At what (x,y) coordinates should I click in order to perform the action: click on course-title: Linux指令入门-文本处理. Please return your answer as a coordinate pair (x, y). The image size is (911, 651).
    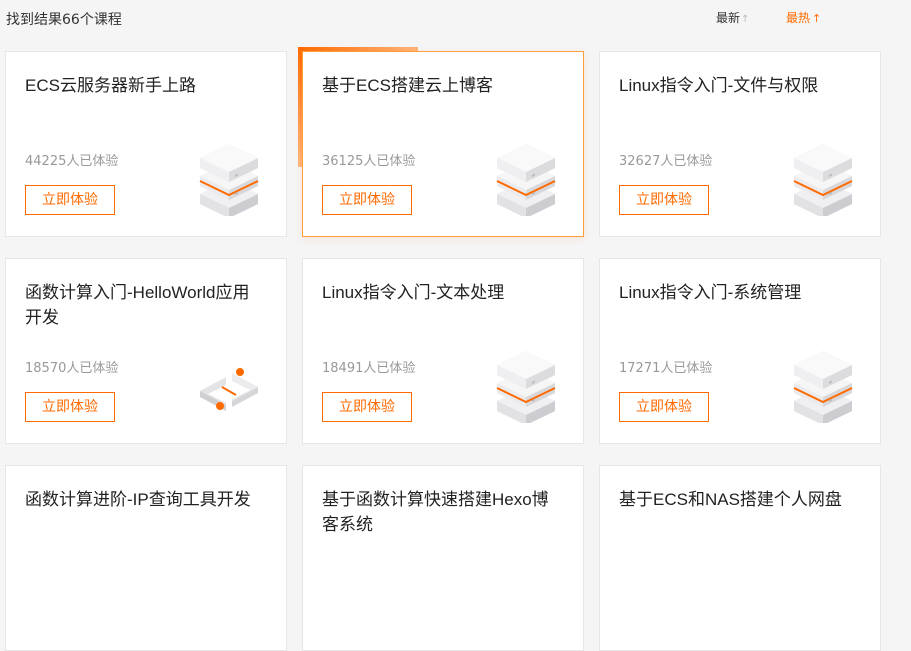
    Looking at the image, I should click on (442, 292).